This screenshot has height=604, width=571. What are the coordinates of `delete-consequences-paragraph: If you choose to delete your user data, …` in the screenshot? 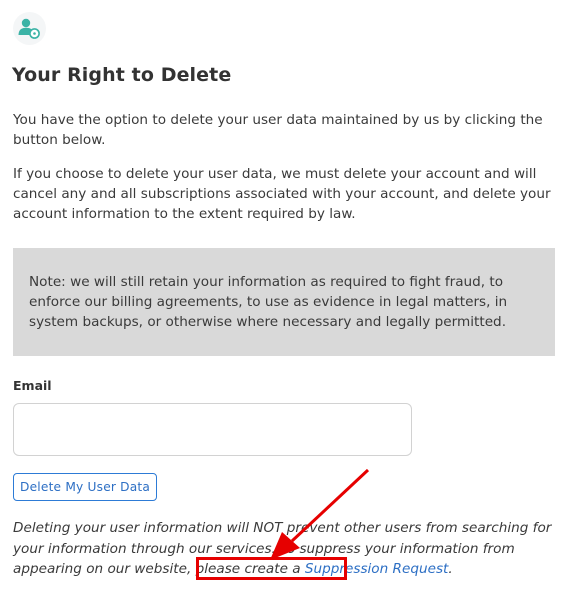 It's located at (282, 194).